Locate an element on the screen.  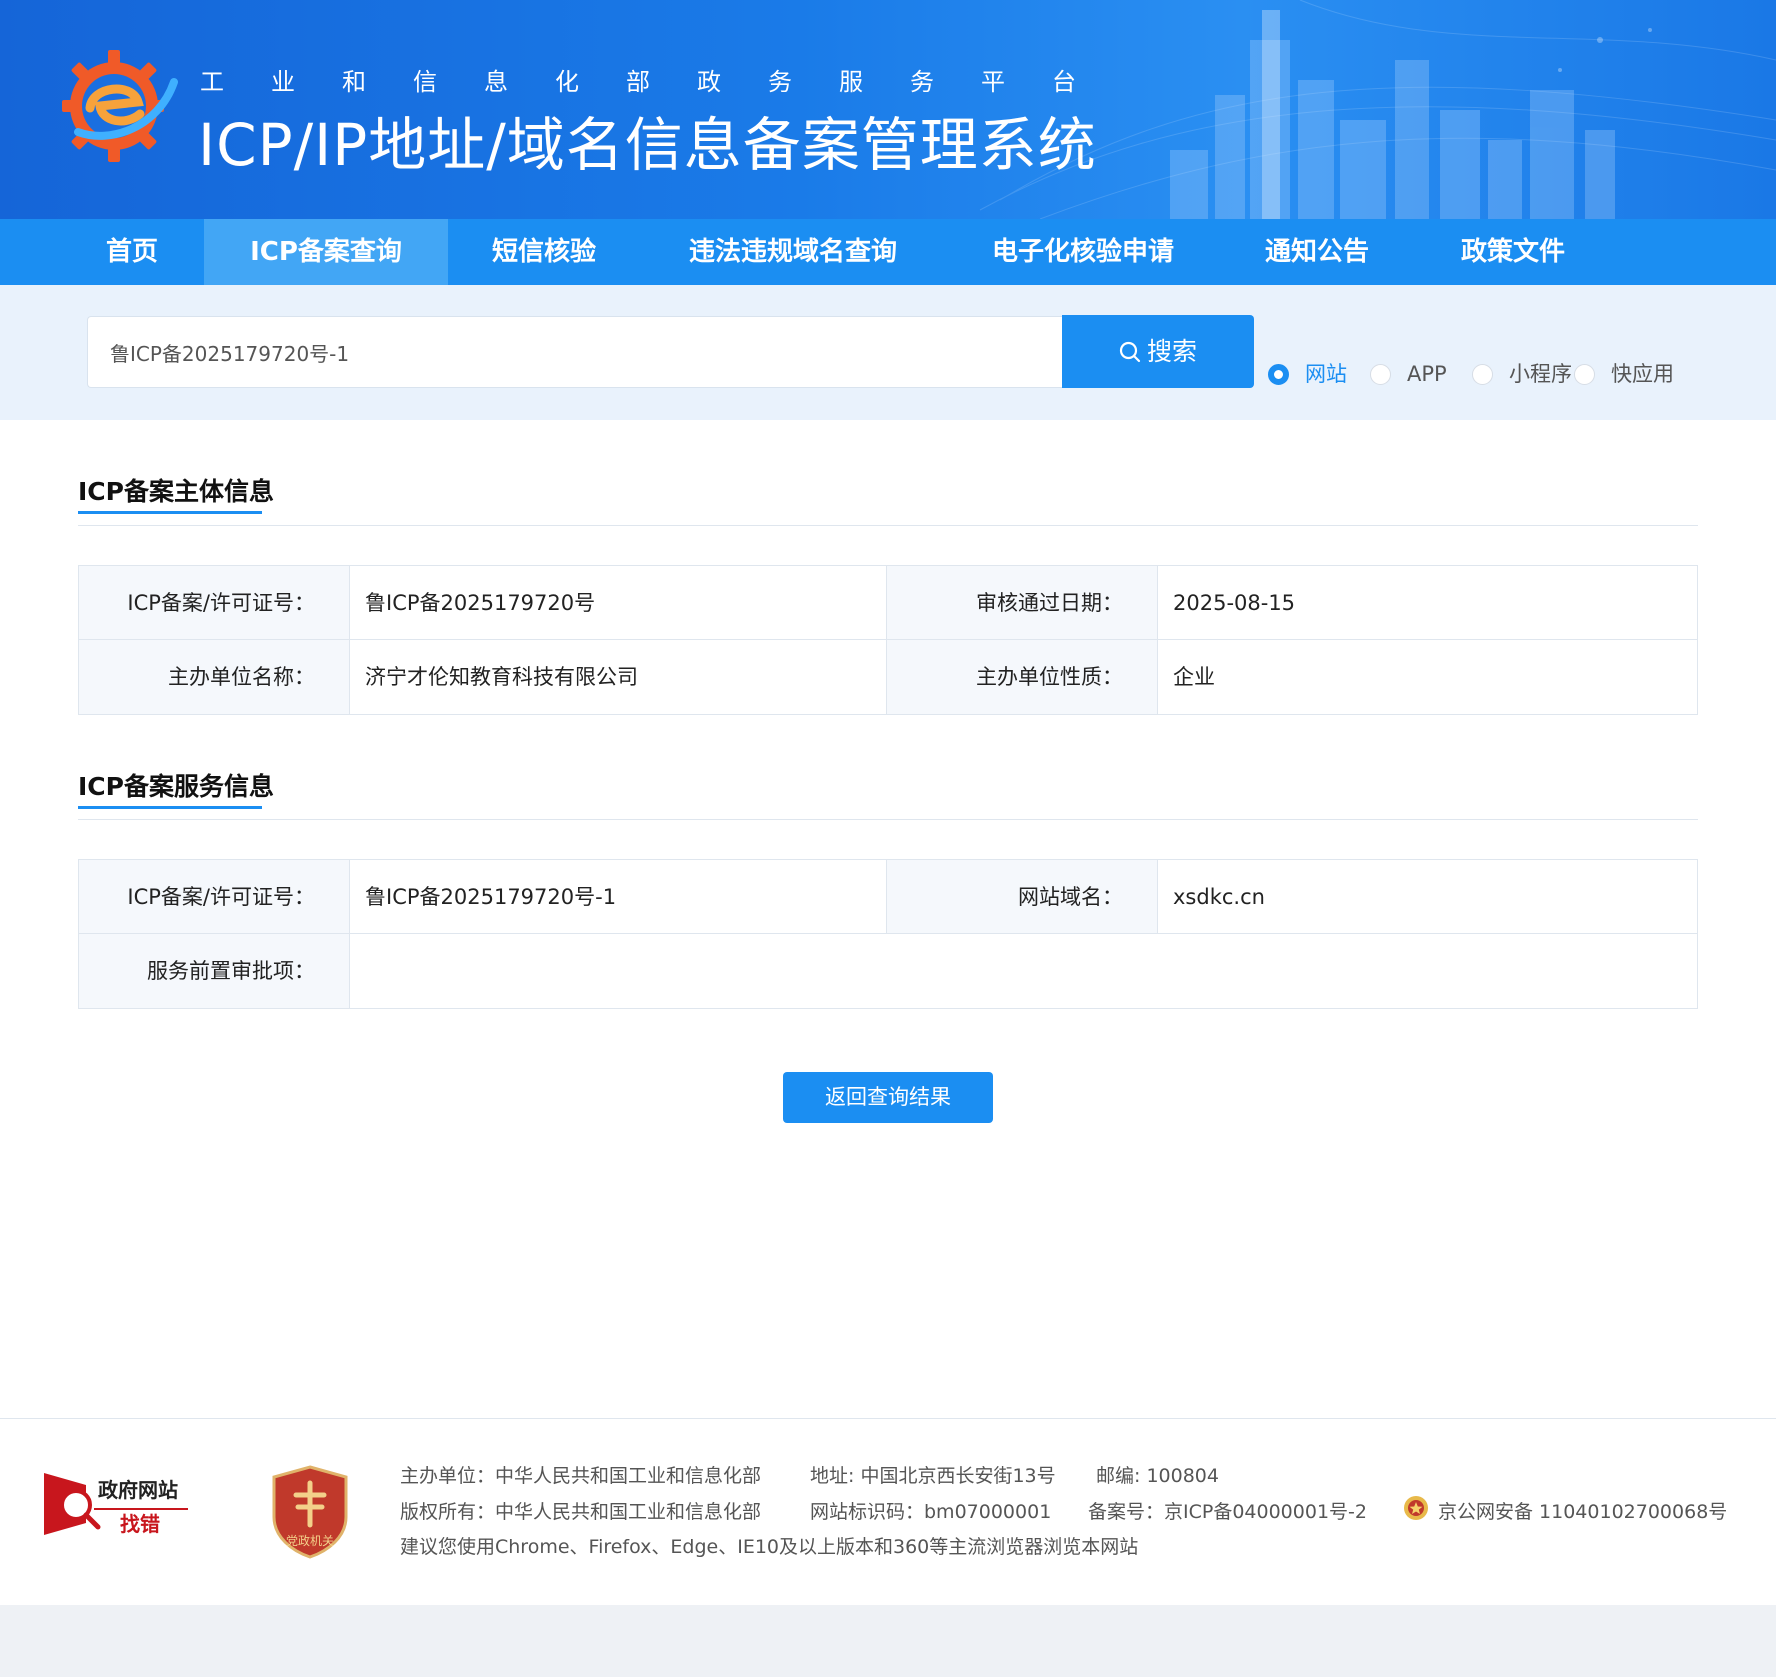
approve-date-label: 审核通过日期： is located at coordinates (1022, 603).